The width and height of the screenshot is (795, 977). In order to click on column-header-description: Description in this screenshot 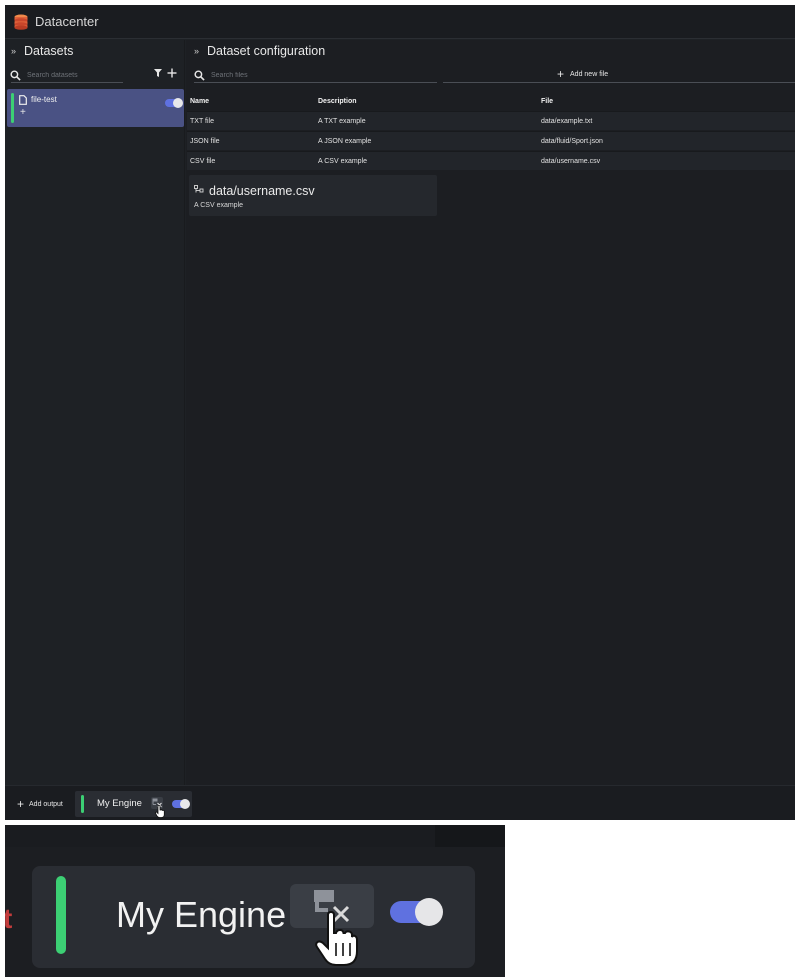, I will do `click(337, 101)`.